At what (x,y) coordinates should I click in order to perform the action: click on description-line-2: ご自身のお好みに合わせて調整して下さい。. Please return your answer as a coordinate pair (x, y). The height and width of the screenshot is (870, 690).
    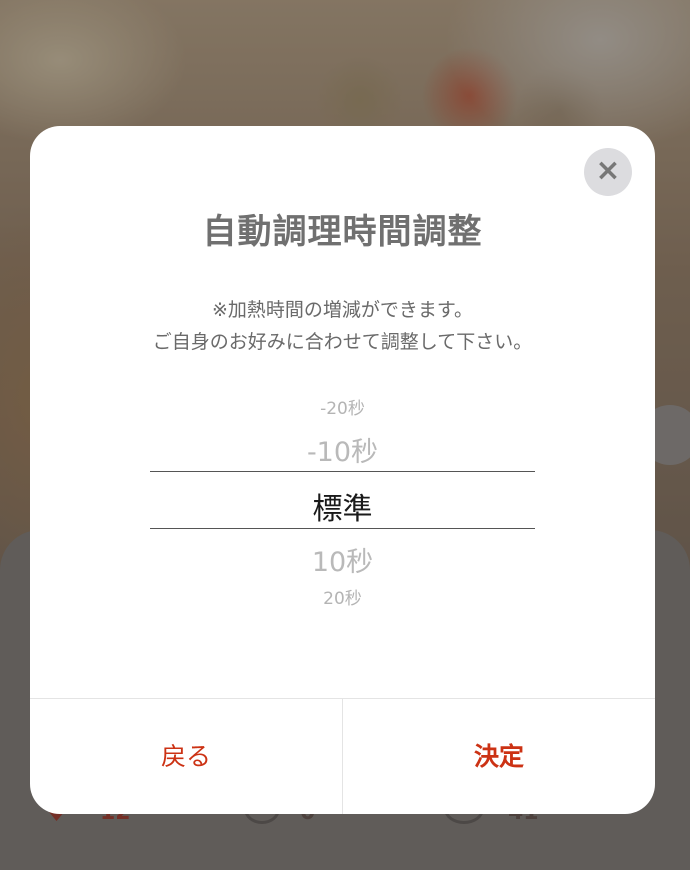
    Looking at the image, I should click on (342, 342).